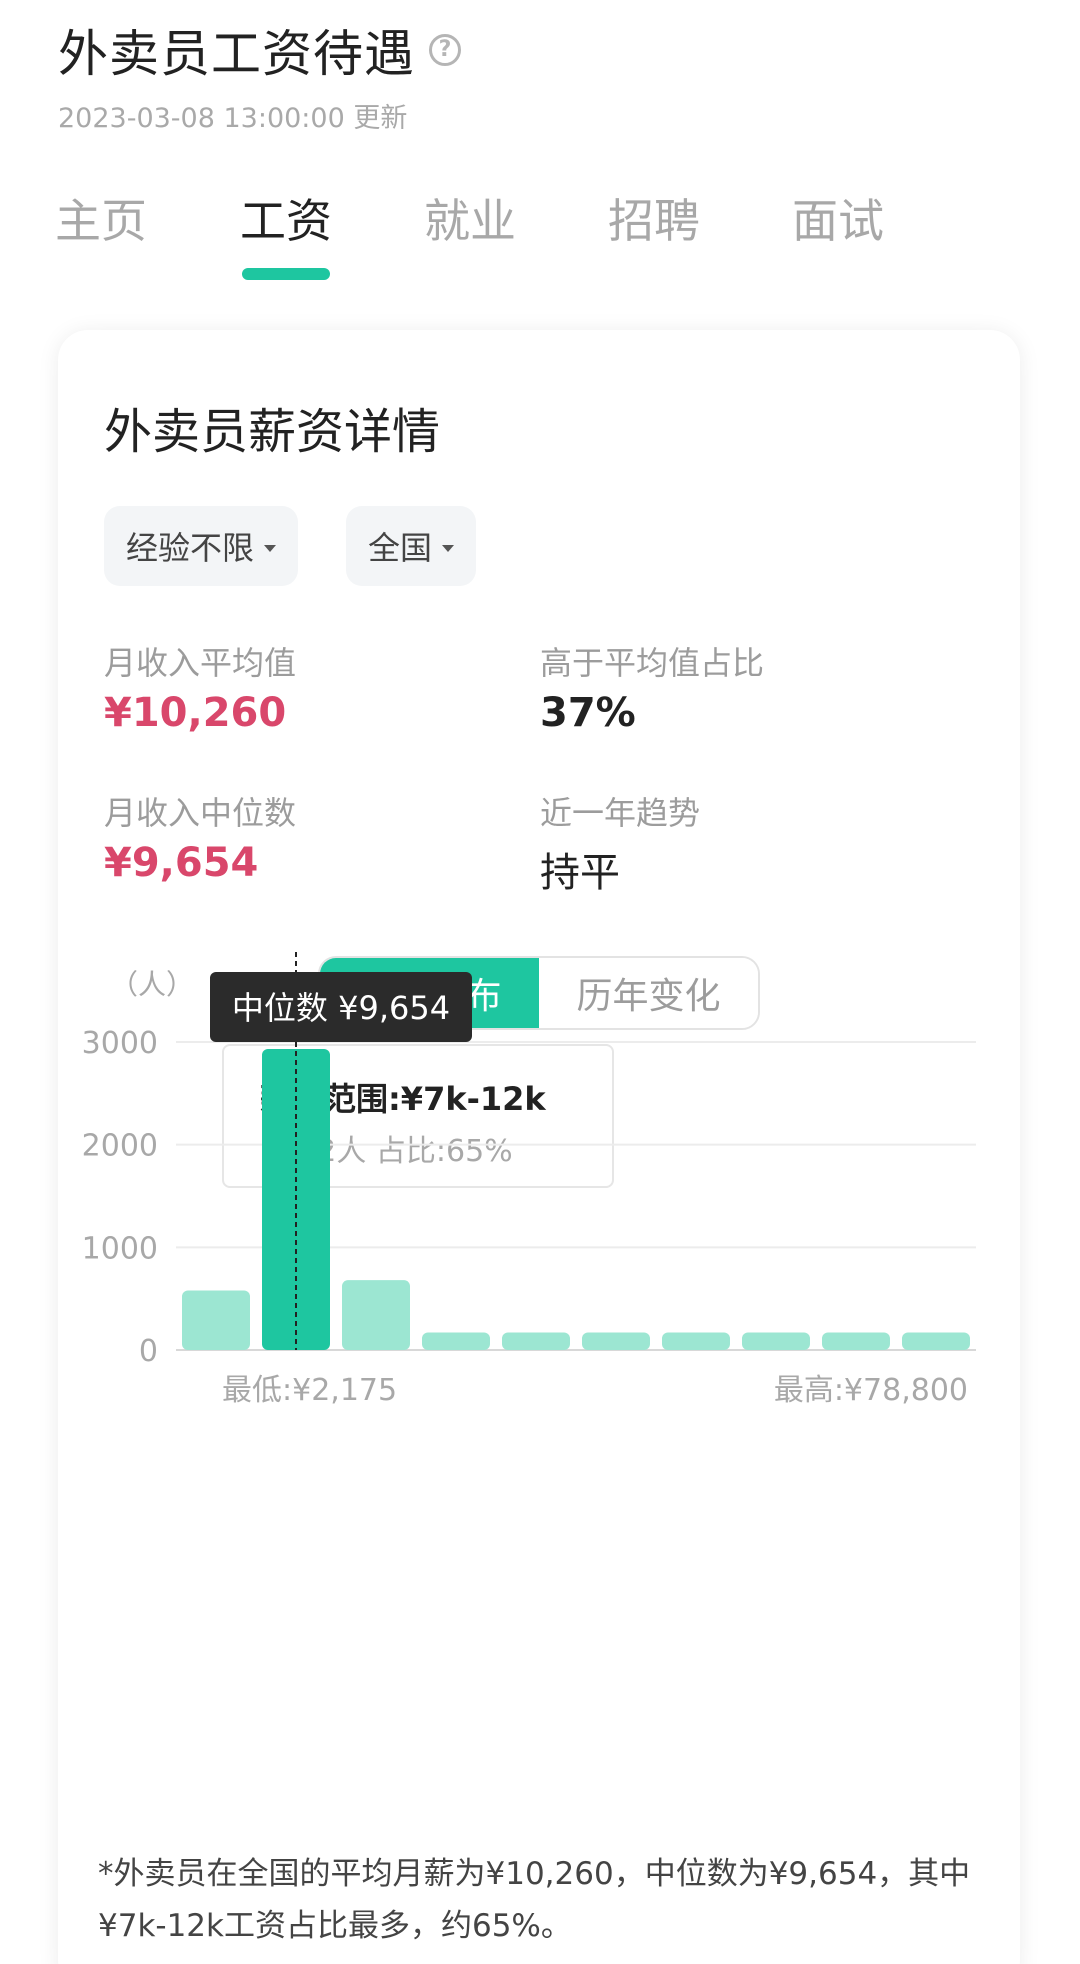 This screenshot has width=1080, height=1964. I want to click on tab-interview: 面试, so click(838, 218).